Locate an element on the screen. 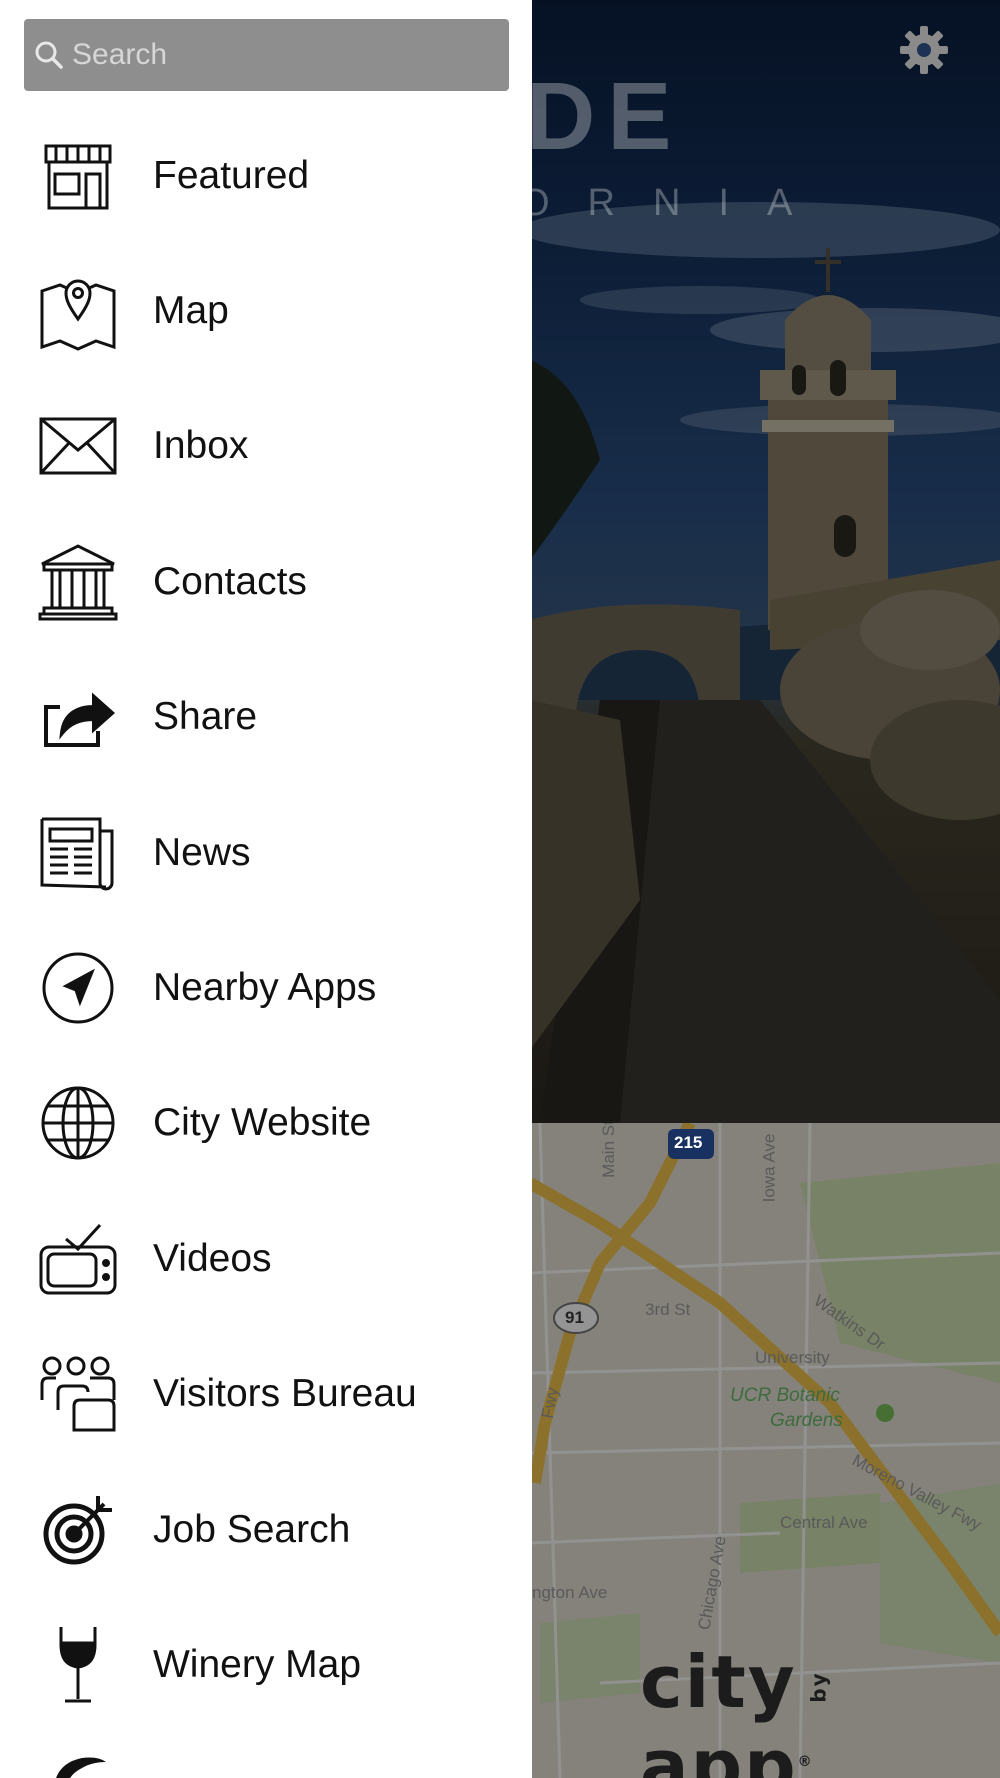 The image size is (1000, 1778). wine-glass-icon is located at coordinates (78, 1665).